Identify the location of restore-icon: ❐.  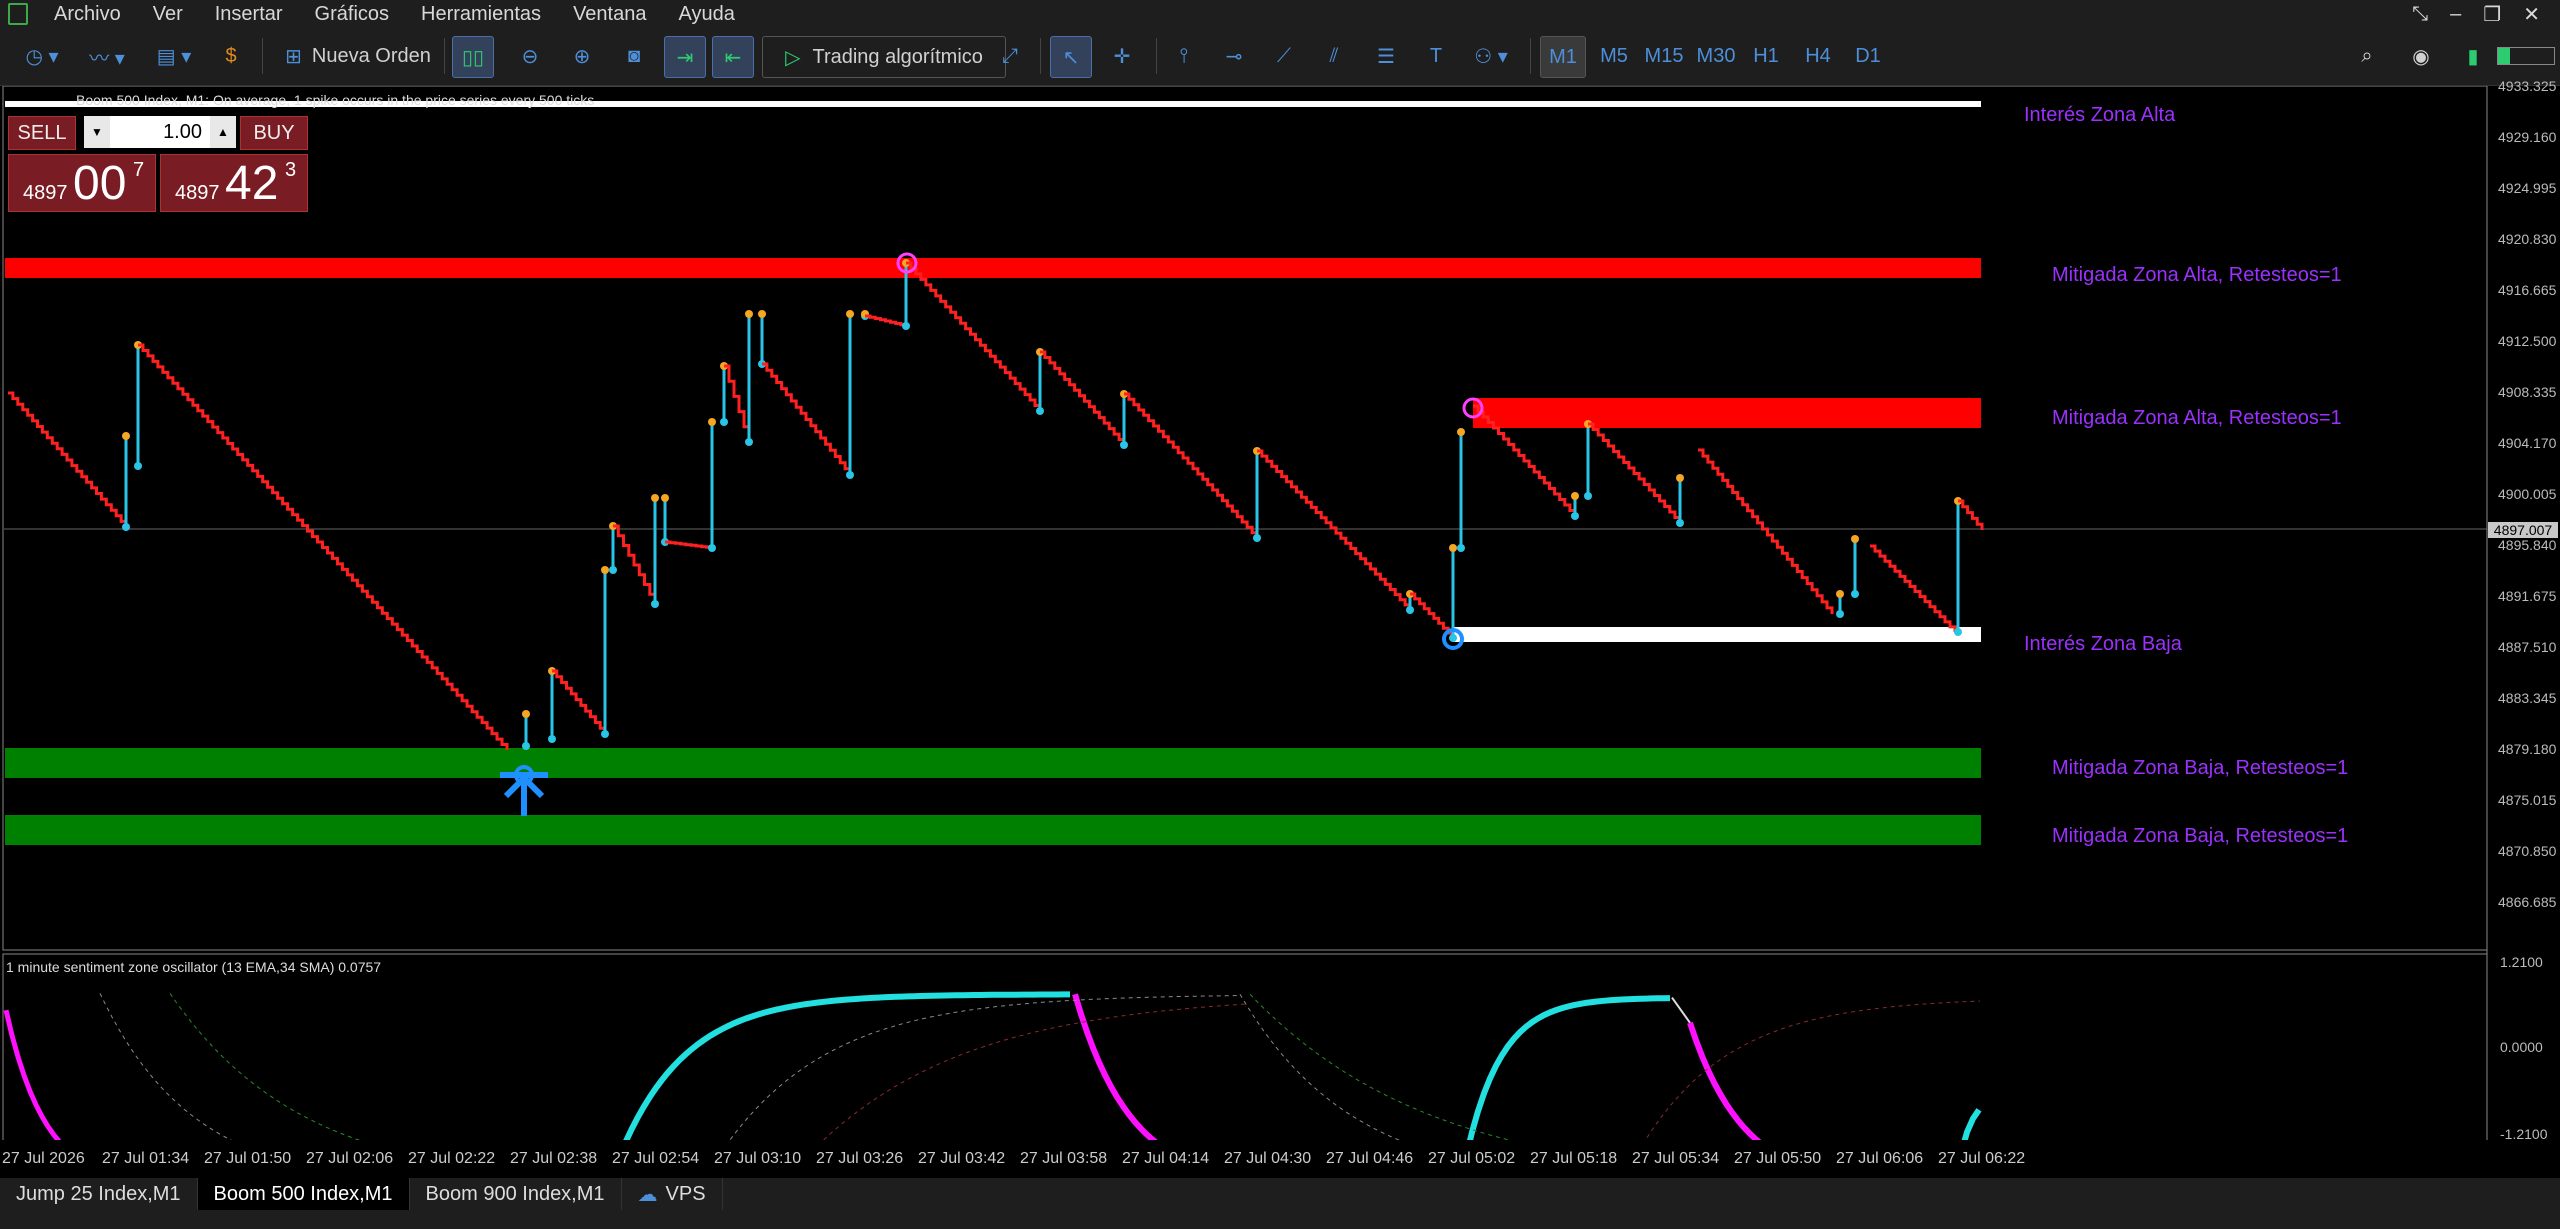
(2492, 14).